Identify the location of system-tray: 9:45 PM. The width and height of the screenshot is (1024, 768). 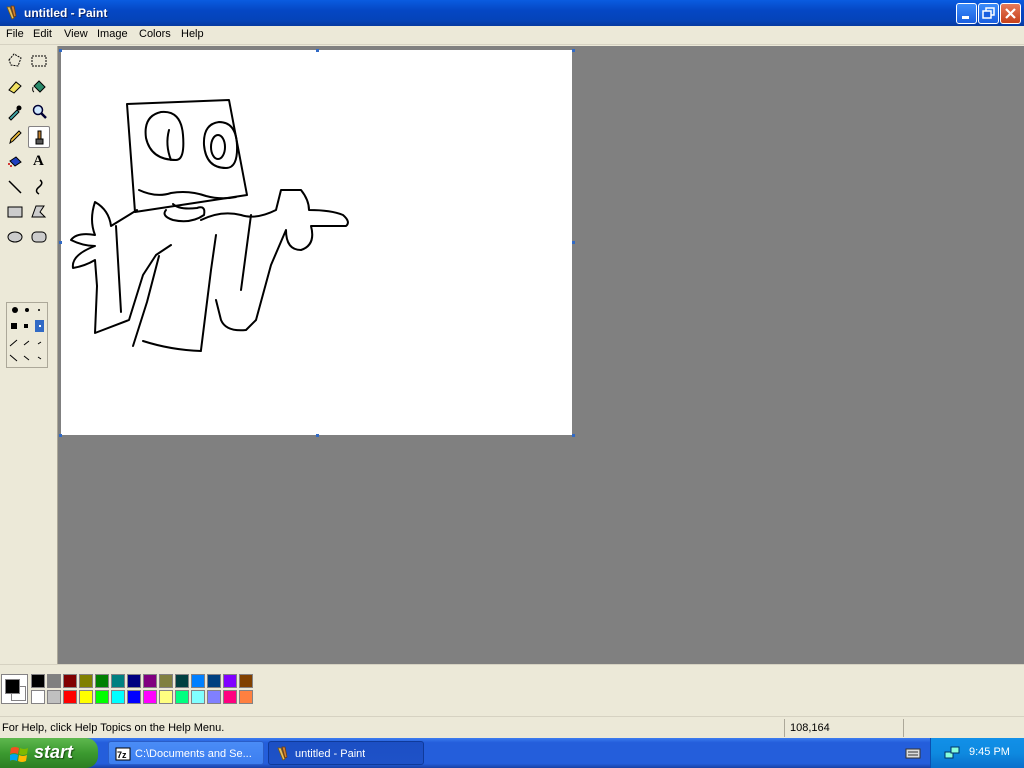
(977, 753).